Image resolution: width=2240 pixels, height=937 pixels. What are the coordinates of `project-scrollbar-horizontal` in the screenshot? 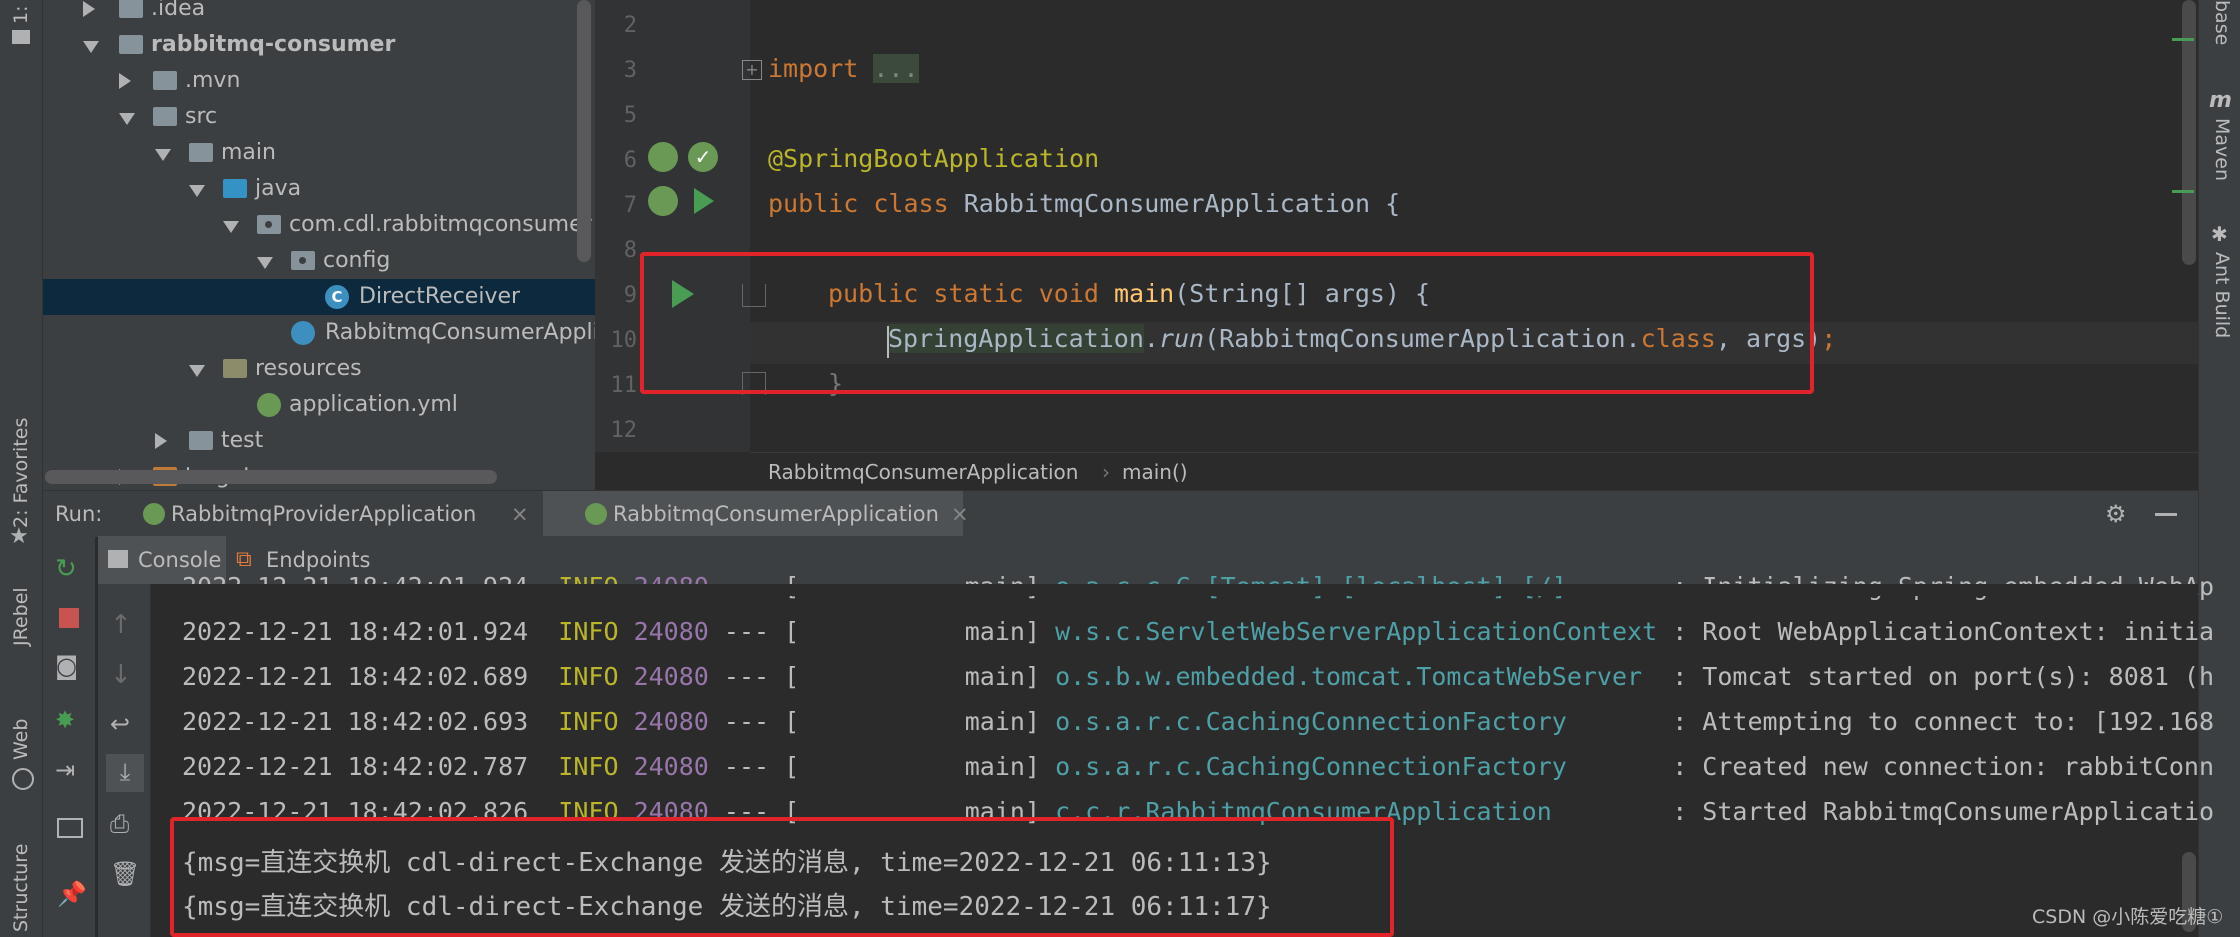 It's located at (271, 477).